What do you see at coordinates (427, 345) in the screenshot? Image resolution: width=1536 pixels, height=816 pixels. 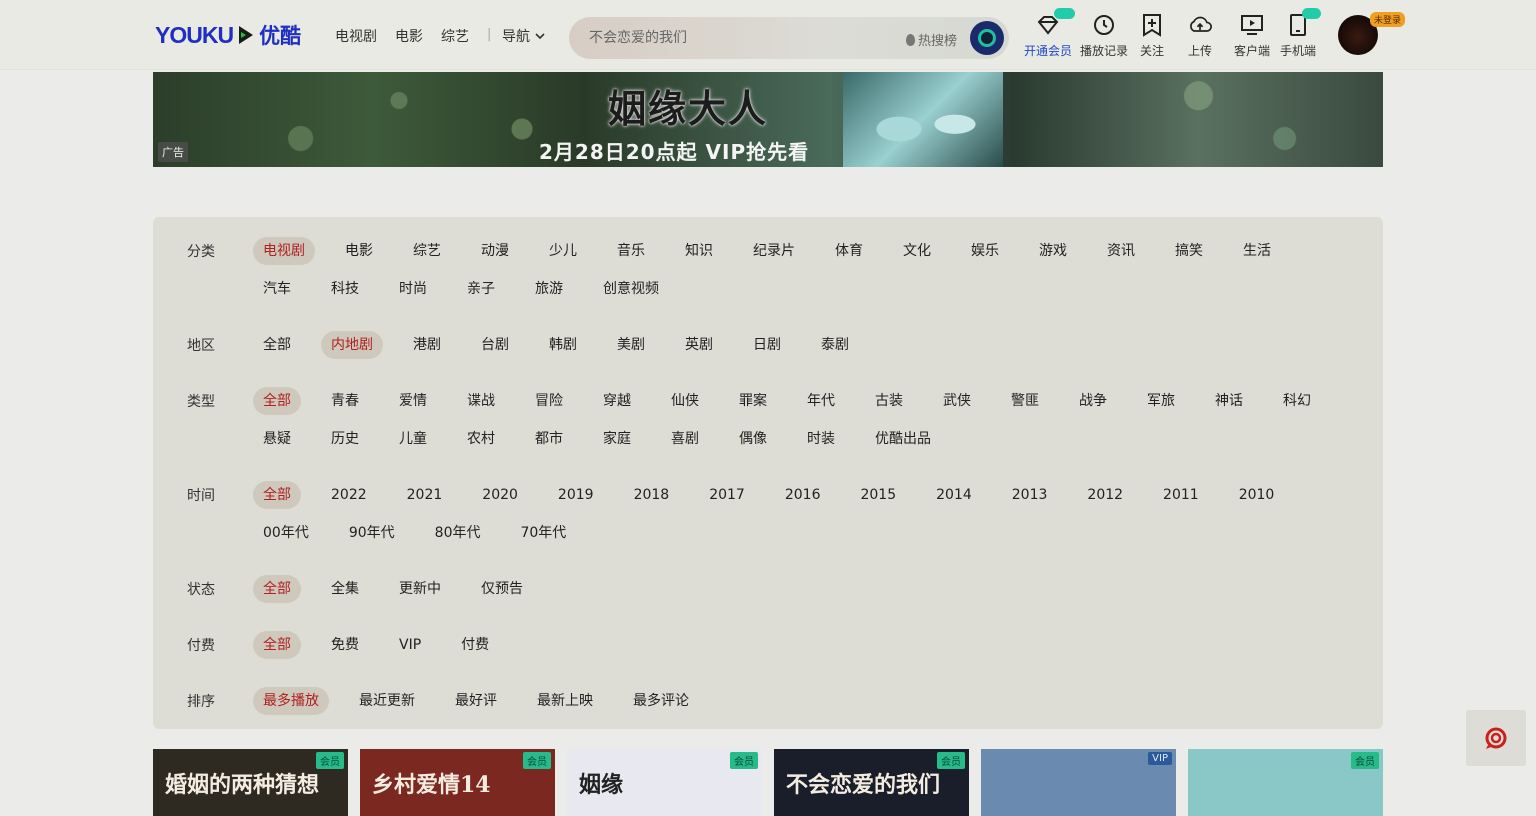 I see `filter-option: 港剧` at bounding box center [427, 345].